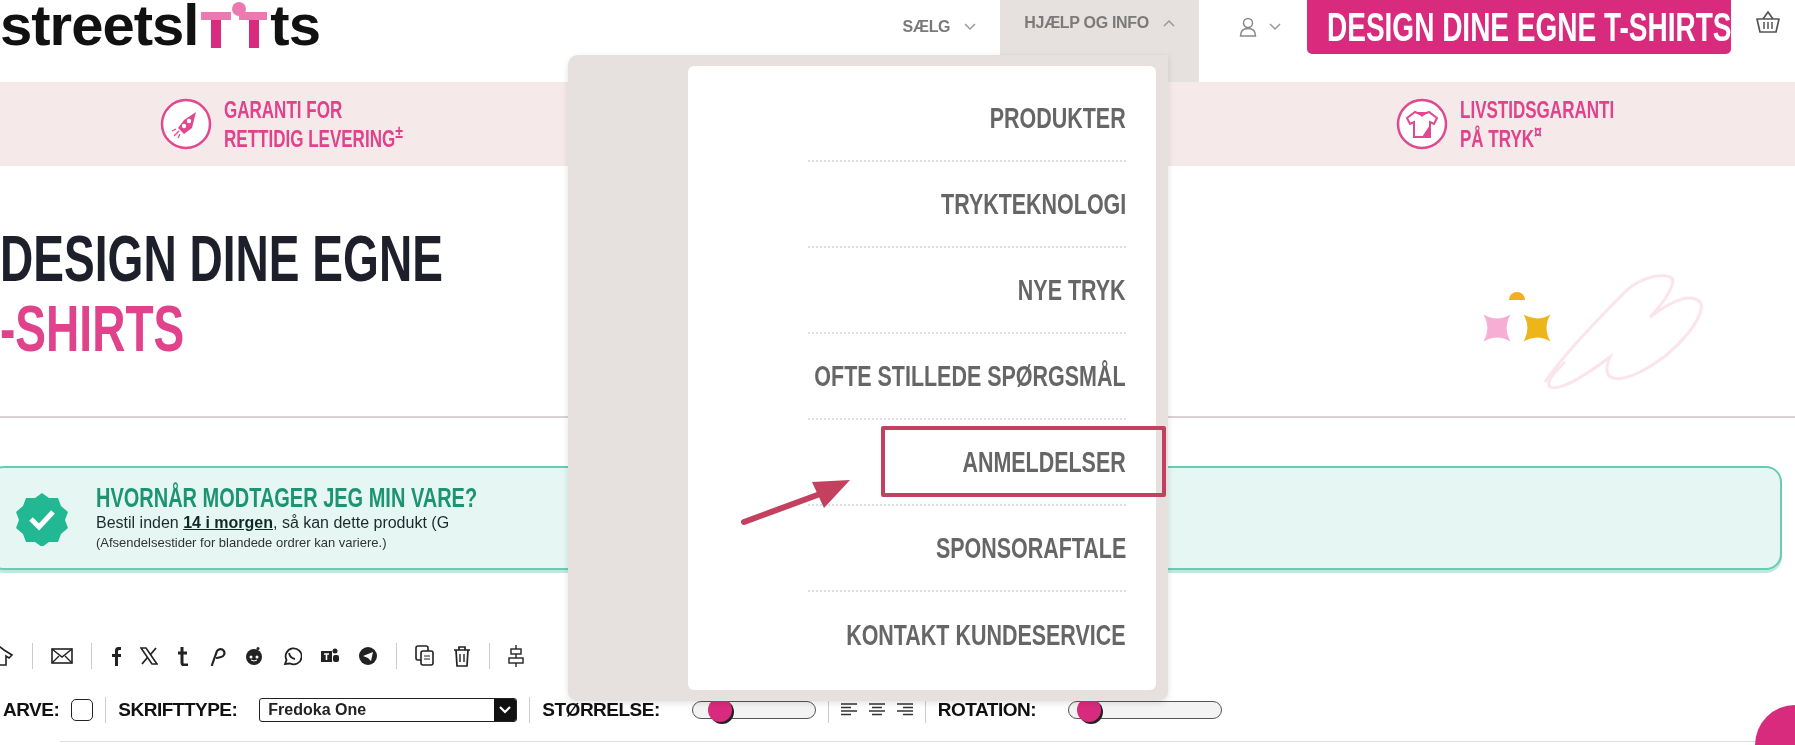  What do you see at coordinates (295, 25) in the screenshot?
I see `logo-text: ts` at bounding box center [295, 25].